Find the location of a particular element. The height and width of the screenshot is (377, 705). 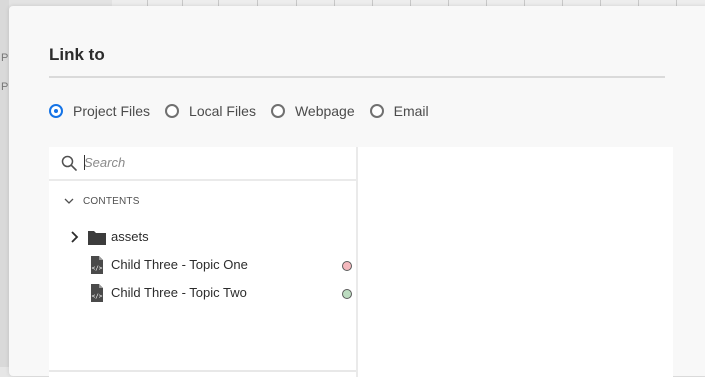

radio-label: Project Files is located at coordinates (112, 111).